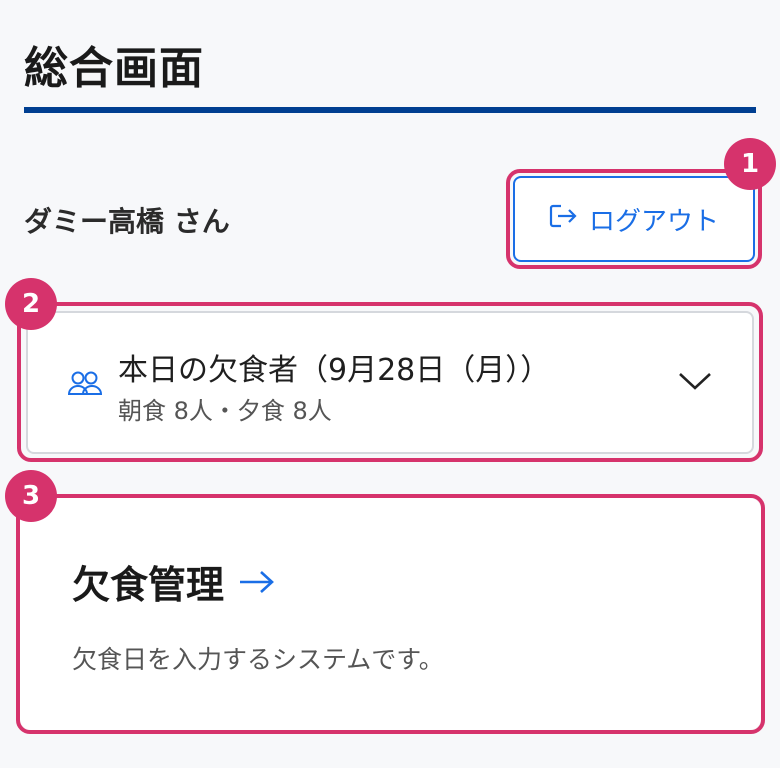 The width and height of the screenshot is (780, 768). Describe the element at coordinates (564, 219) in the screenshot. I see `logout-icon` at that location.